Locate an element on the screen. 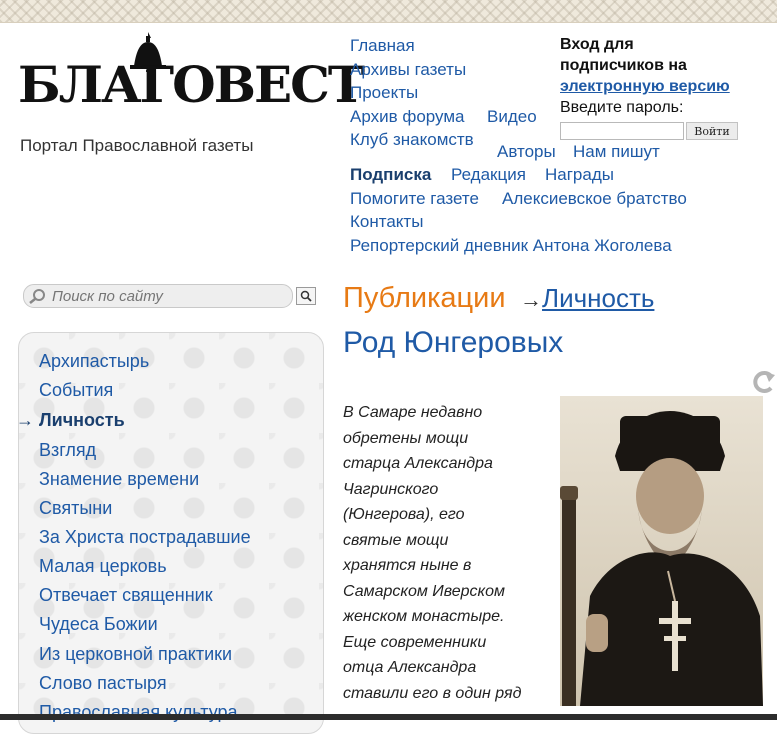  login-title-line1: Вход для is located at coordinates (597, 44).